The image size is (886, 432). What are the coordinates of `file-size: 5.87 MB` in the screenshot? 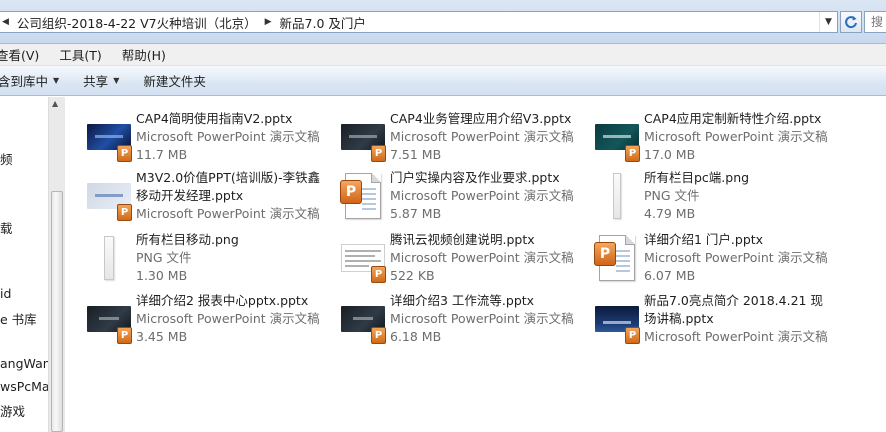 It's located at (416, 213).